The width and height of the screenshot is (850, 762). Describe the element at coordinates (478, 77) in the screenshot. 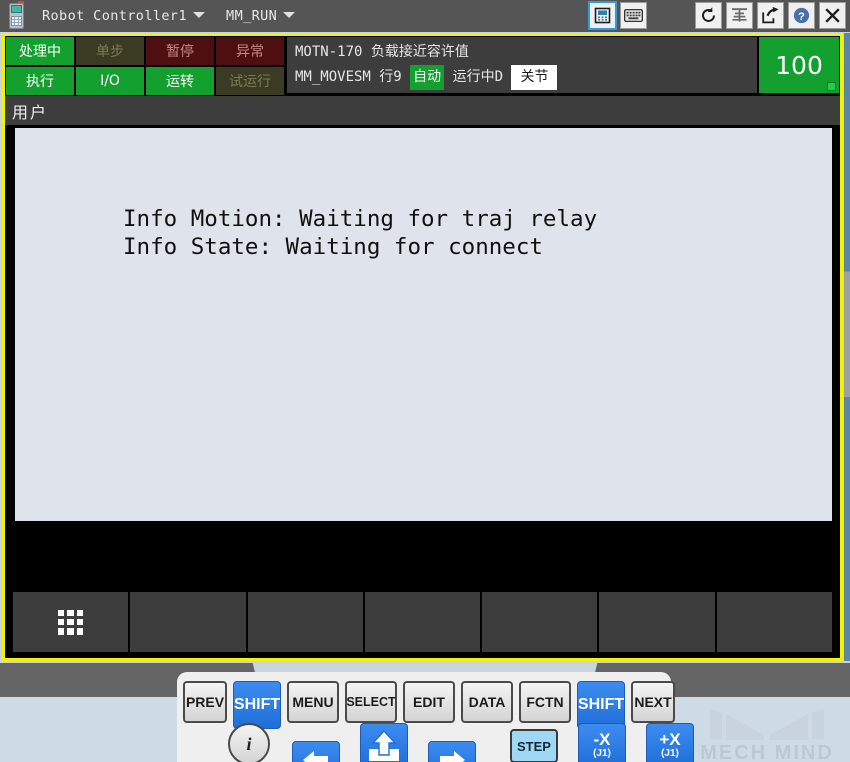

I see `run-state: 运行中D` at that location.